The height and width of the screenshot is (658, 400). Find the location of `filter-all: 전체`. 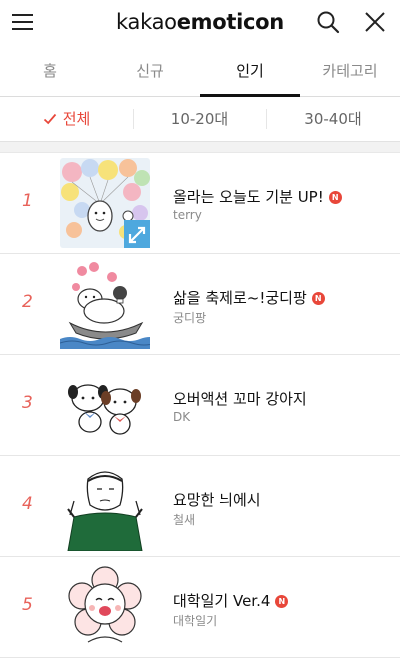

filter-all: 전체 is located at coordinates (66, 119).